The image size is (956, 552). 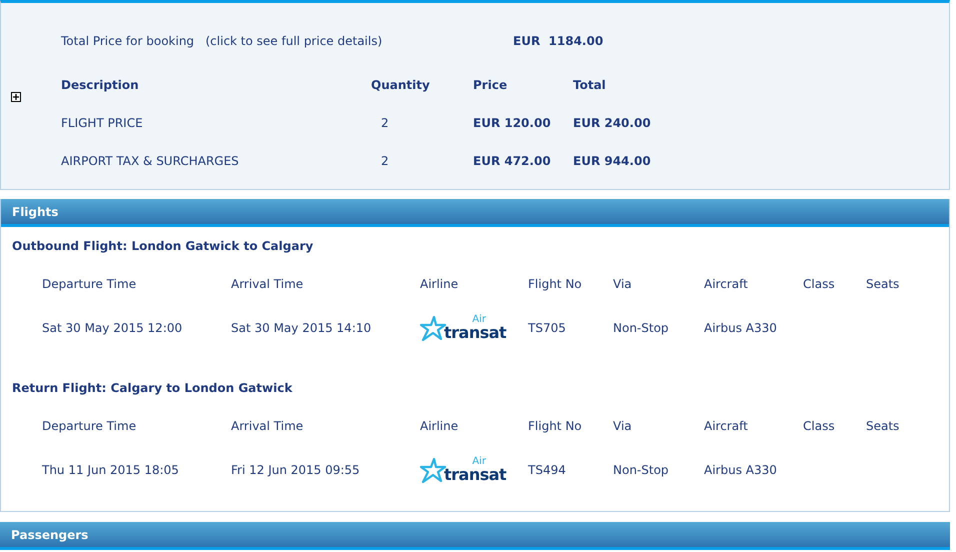 I want to click on leg-heading: Outbound Flight: London Gatwick to Calgary, so click(x=162, y=246).